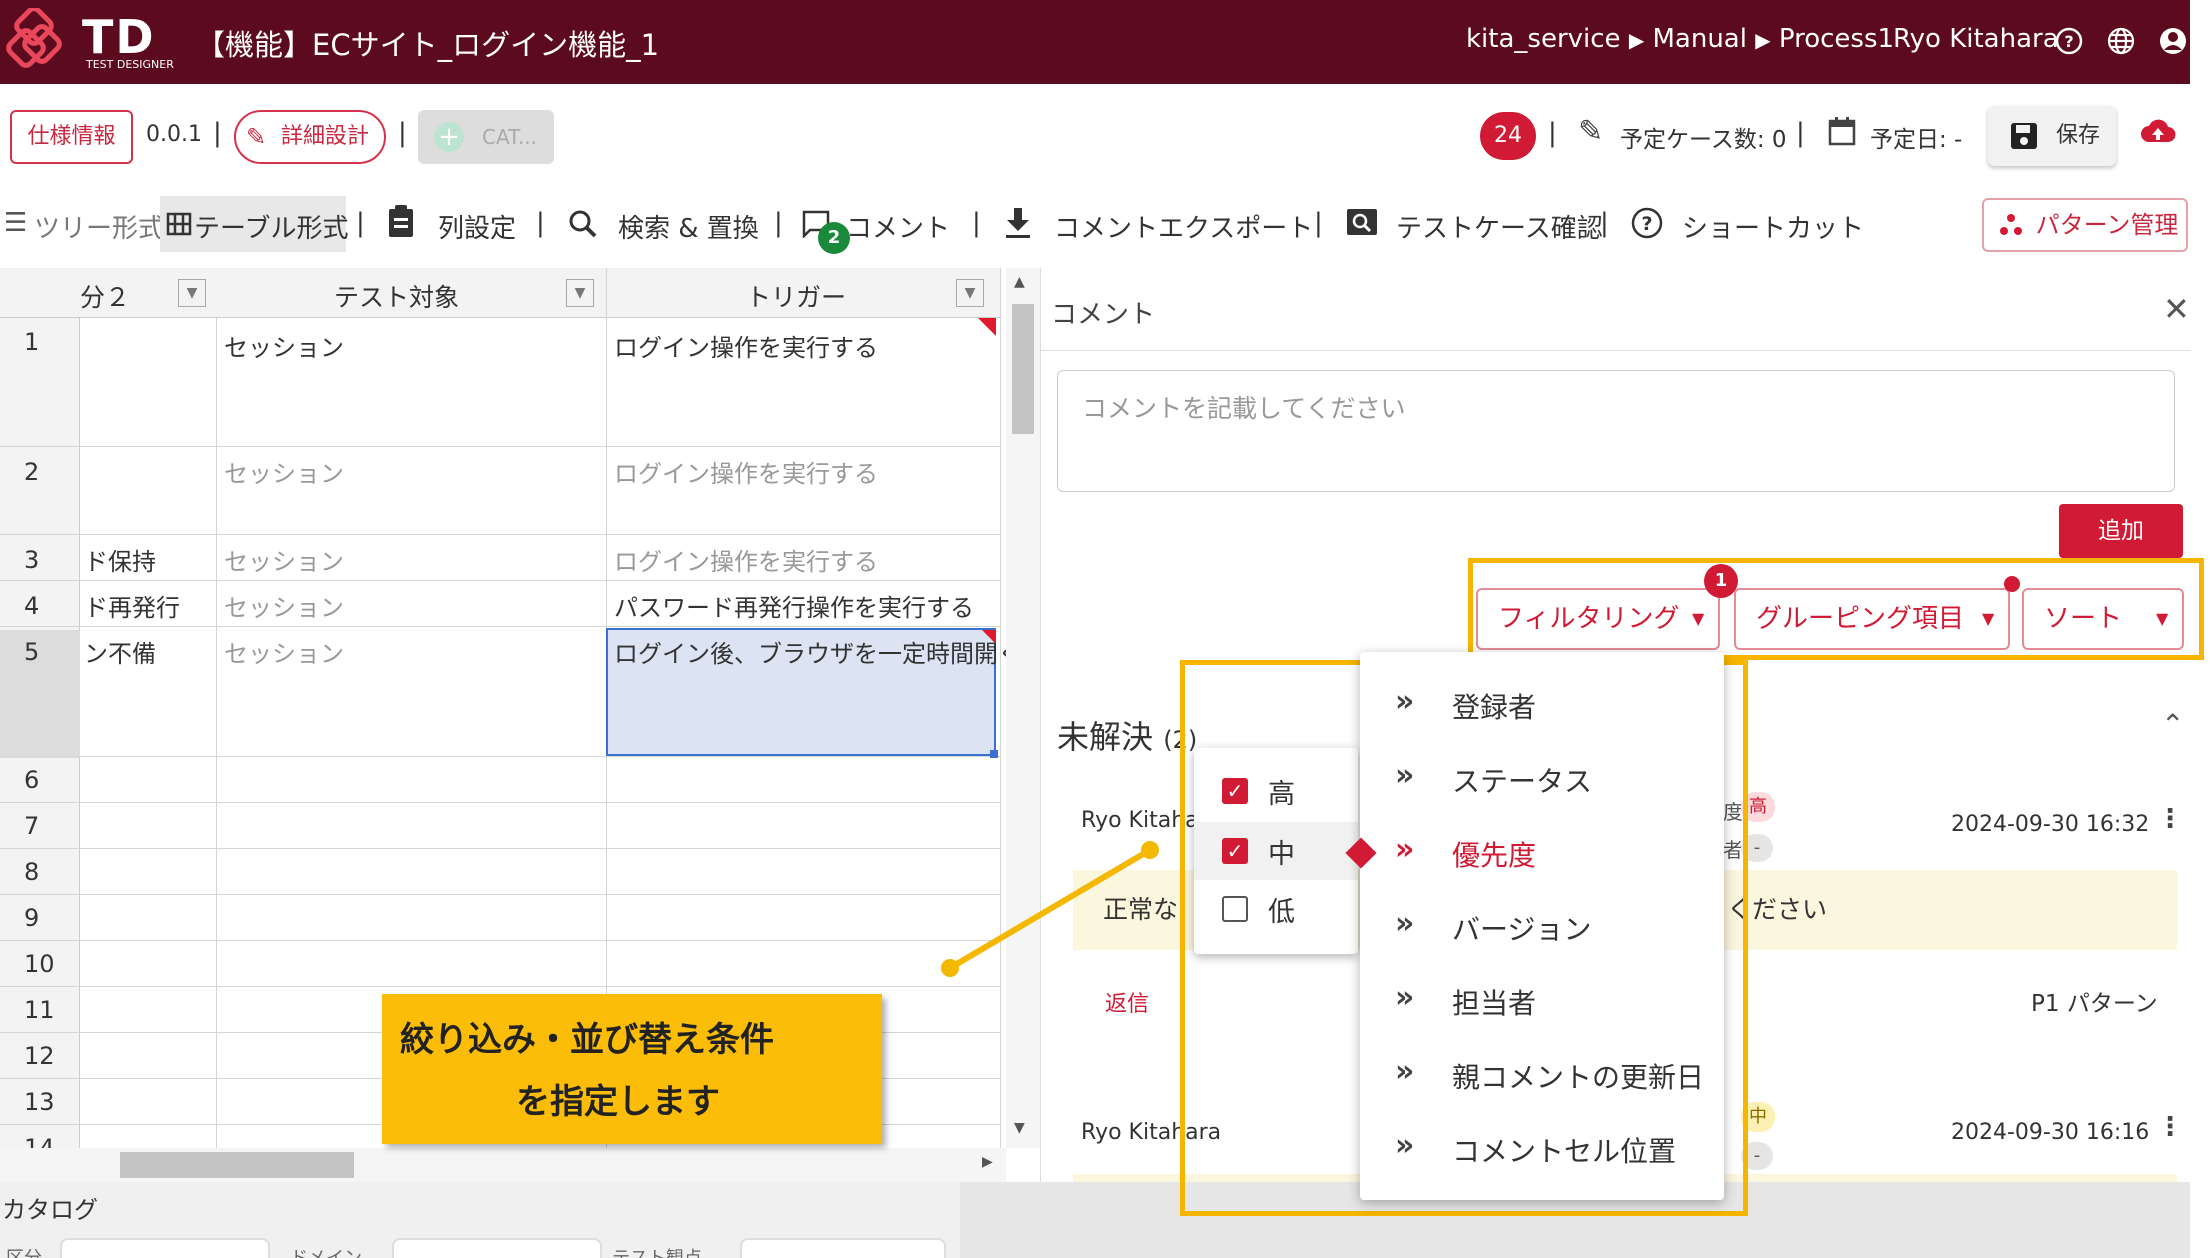 This screenshot has height=1258, width=2210. I want to click on priority-option-low: 低, so click(1281, 909).